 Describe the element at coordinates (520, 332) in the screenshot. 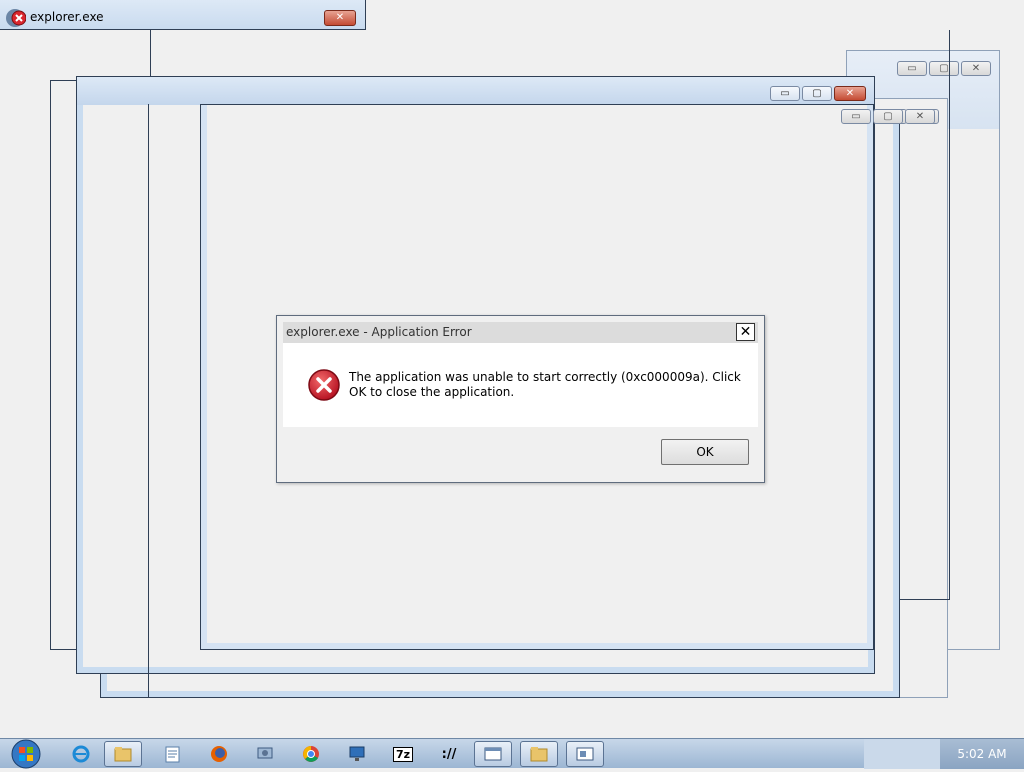

I see `dialog-titlebar: explorer.exe - Application Error ✕` at that location.